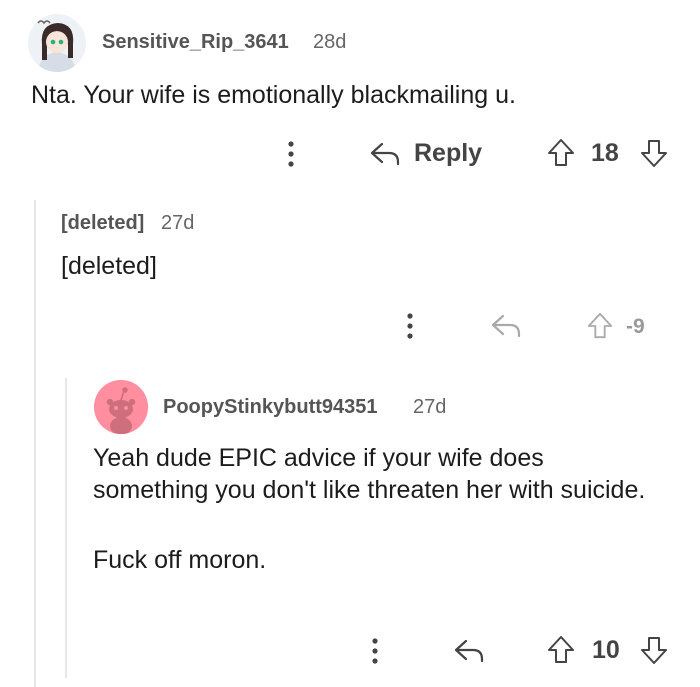  What do you see at coordinates (361, 266) in the screenshot?
I see `comment-body: [deleted]` at bounding box center [361, 266].